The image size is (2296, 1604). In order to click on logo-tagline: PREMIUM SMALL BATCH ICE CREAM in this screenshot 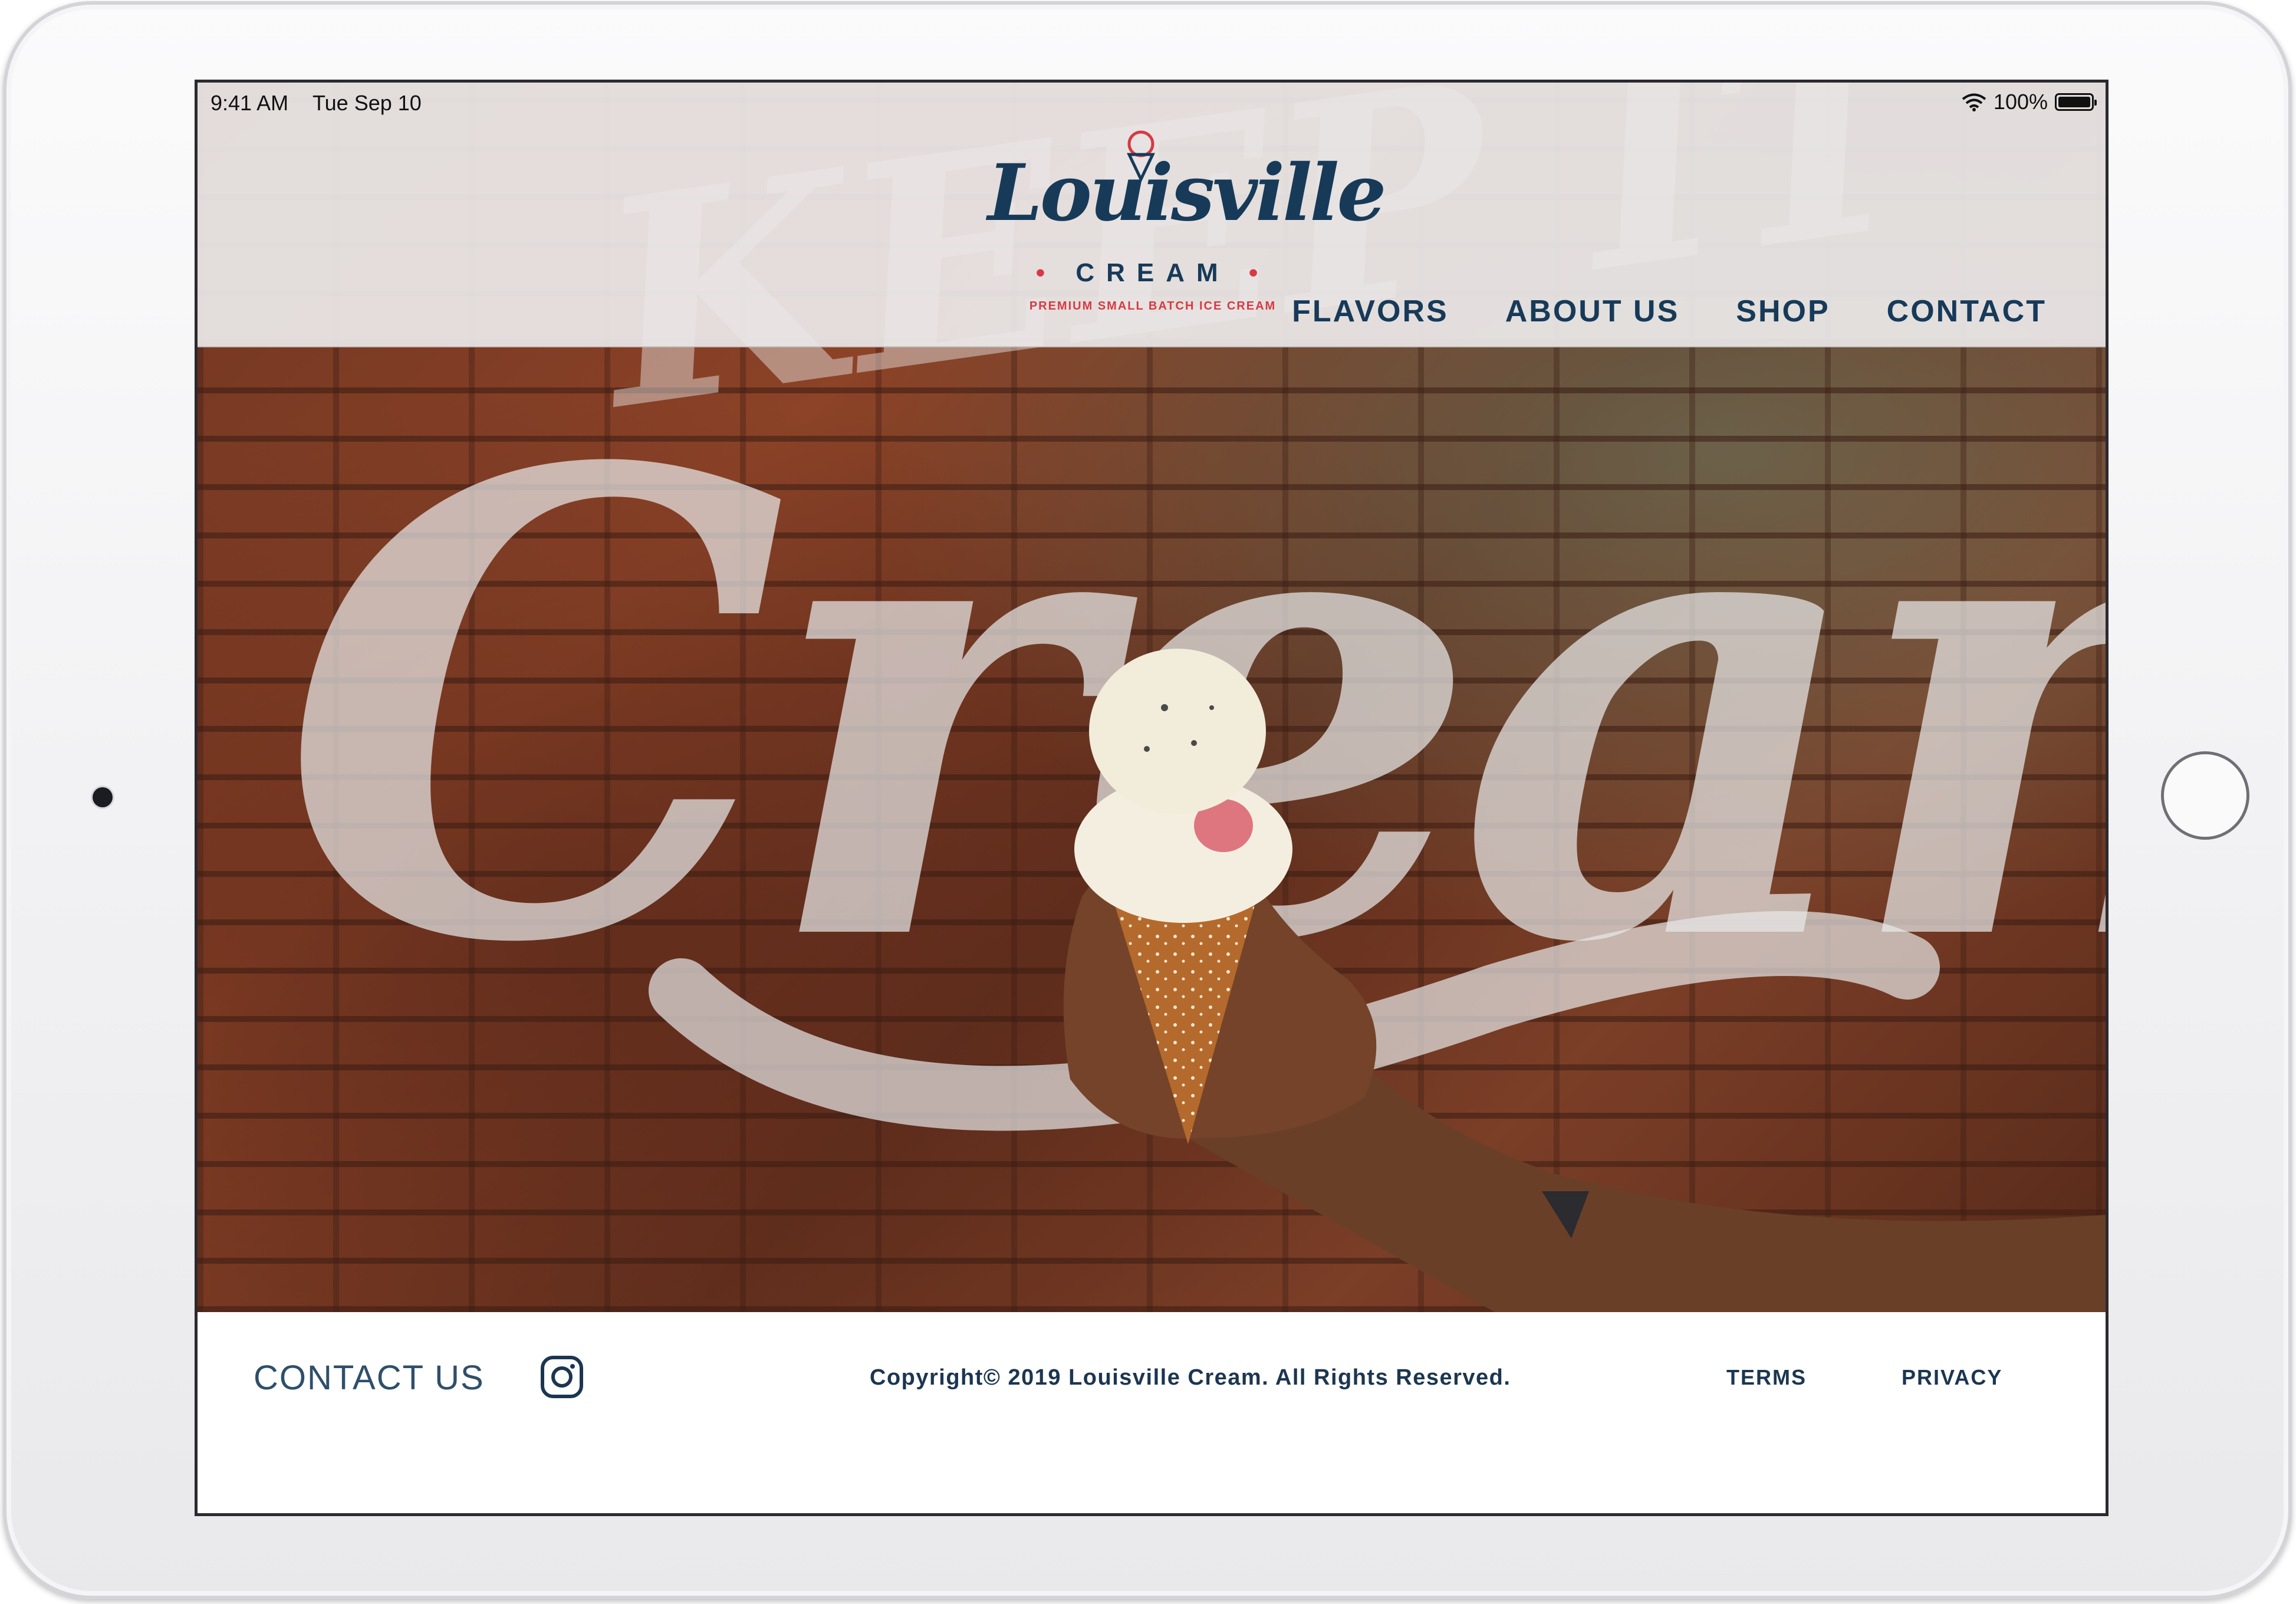, I will do `click(1153, 307)`.